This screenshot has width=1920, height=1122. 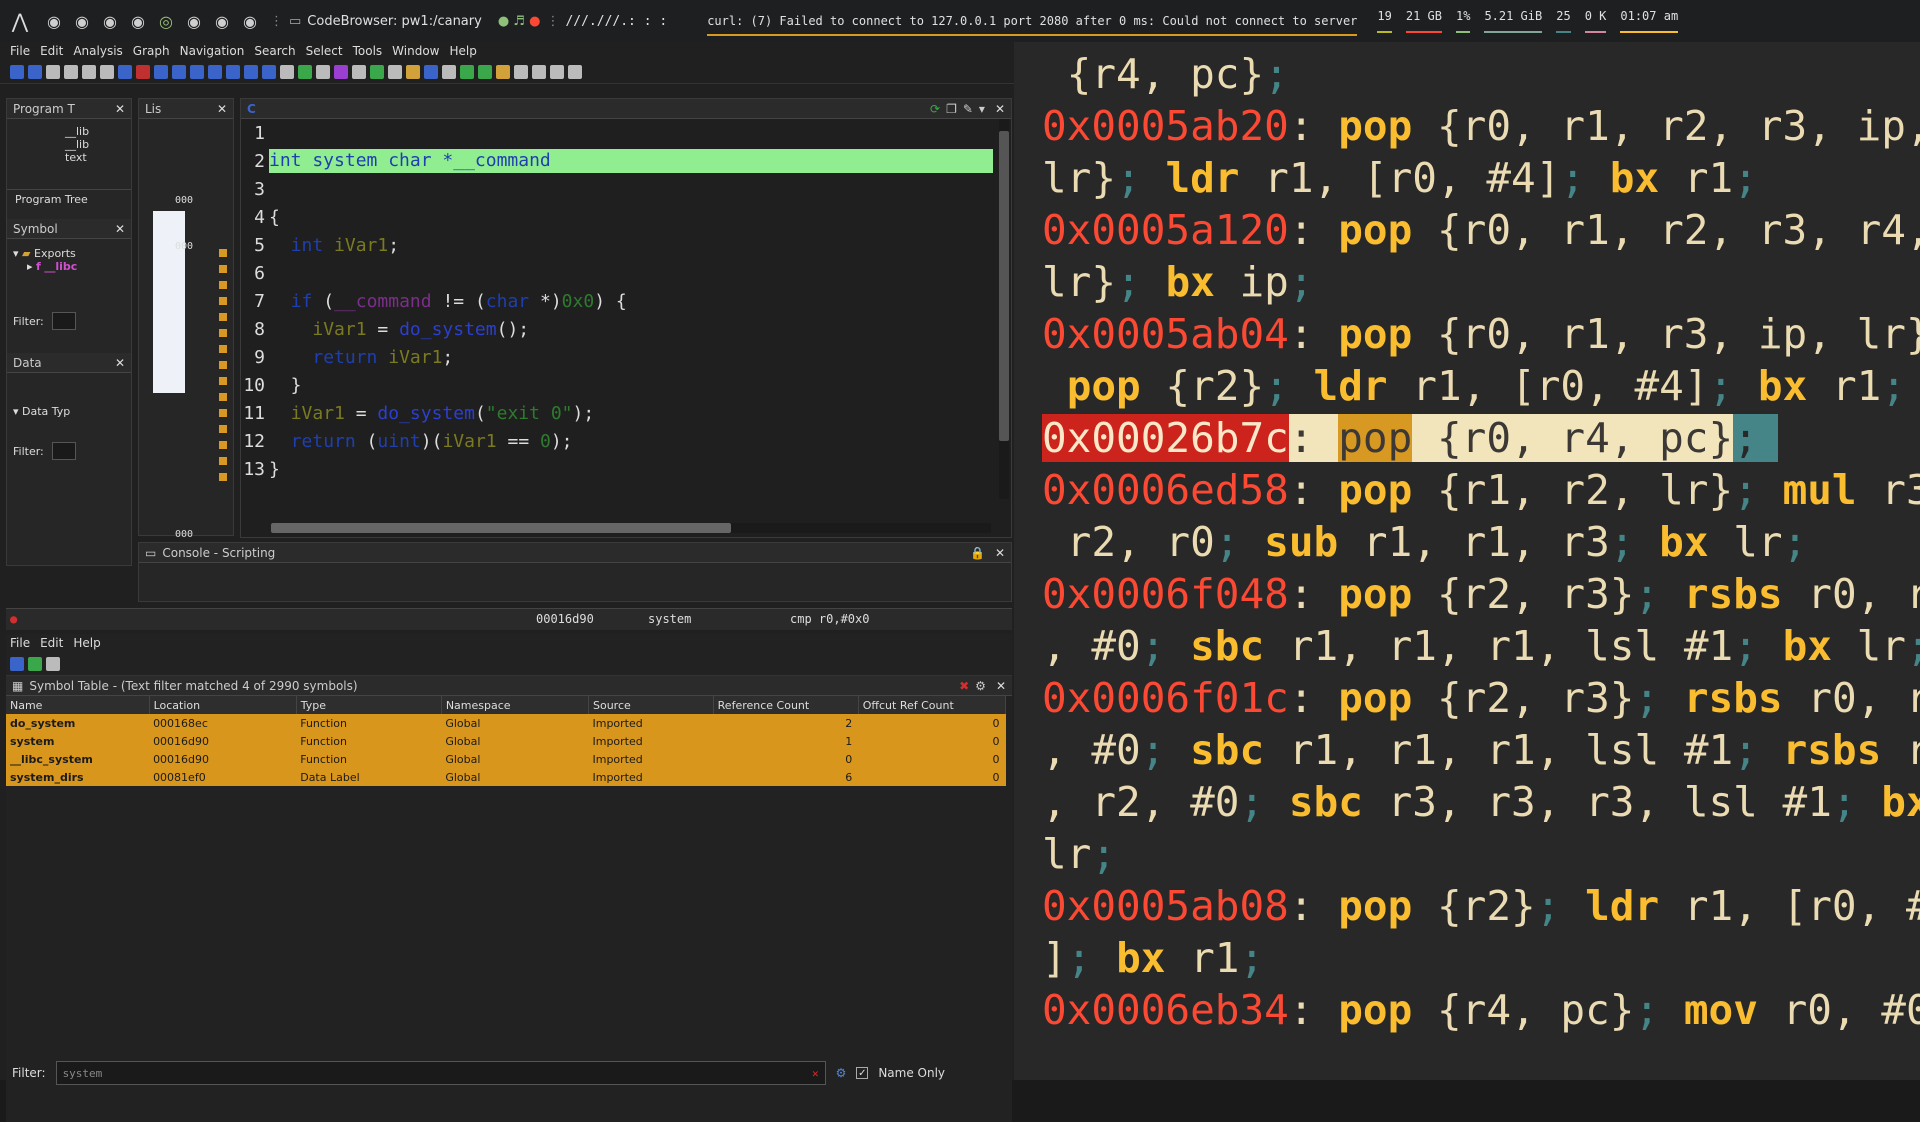 What do you see at coordinates (53, 71) in the screenshot?
I see `forward-arrow-icon` at bounding box center [53, 71].